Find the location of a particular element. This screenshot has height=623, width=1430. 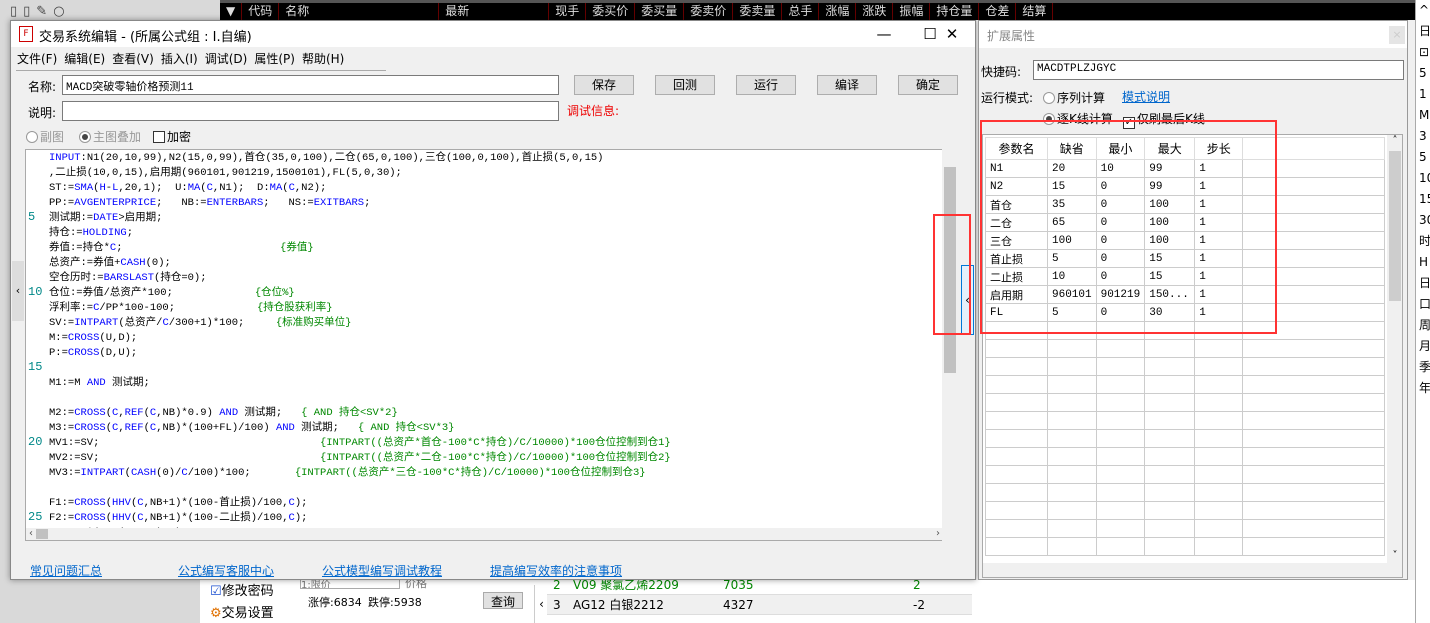

run-button: 运行 is located at coordinates (766, 85).